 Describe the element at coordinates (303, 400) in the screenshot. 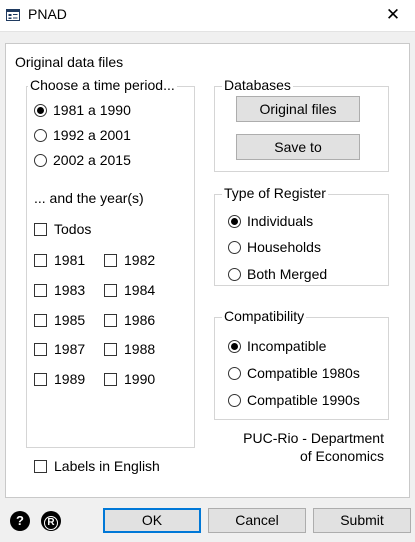

I see `radio-label: Compatible 1990s` at that location.